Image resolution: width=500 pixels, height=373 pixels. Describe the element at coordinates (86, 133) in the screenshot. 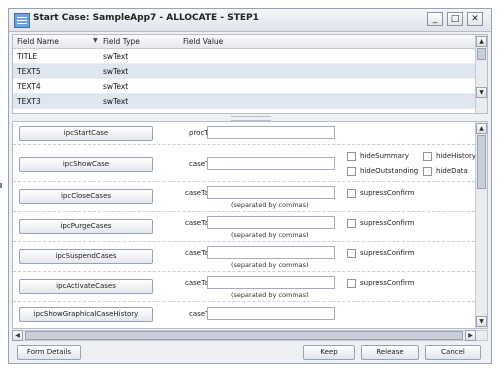

I see `ipc-start-case-button: ipcStartCase` at that location.